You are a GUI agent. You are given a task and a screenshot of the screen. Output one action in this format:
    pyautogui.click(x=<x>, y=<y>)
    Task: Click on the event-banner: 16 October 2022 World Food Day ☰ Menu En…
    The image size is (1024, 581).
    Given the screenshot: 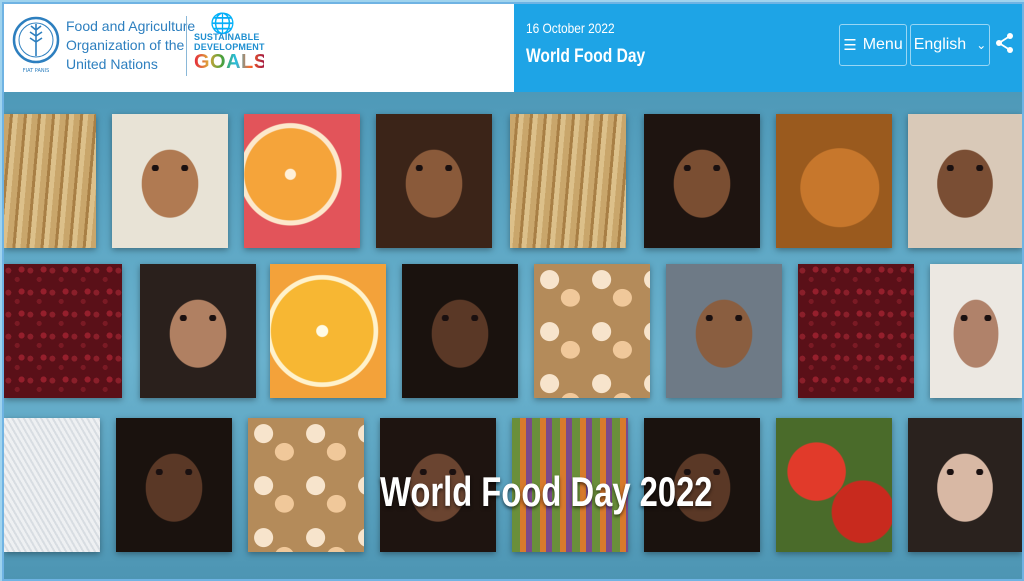 What is the action you would take?
    pyautogui.click(x=768, y=48)
    